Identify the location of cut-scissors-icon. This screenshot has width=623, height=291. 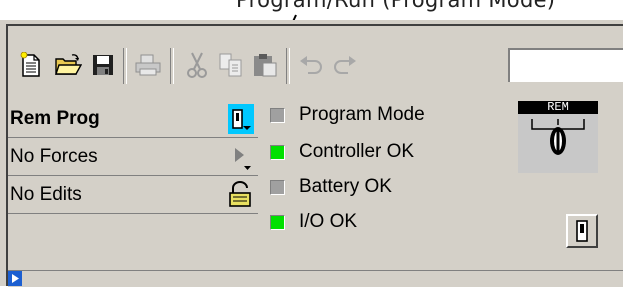
(197, 65).